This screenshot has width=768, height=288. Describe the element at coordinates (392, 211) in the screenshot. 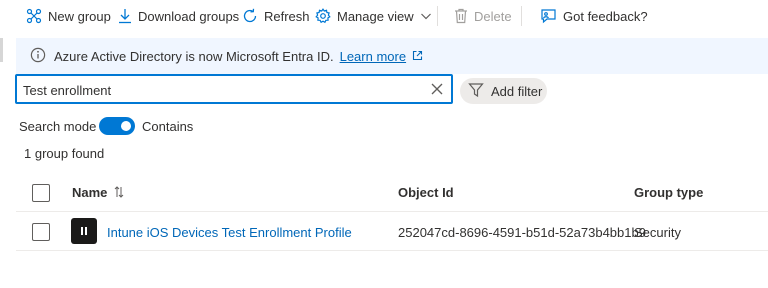

I see `header-divider` at that location.